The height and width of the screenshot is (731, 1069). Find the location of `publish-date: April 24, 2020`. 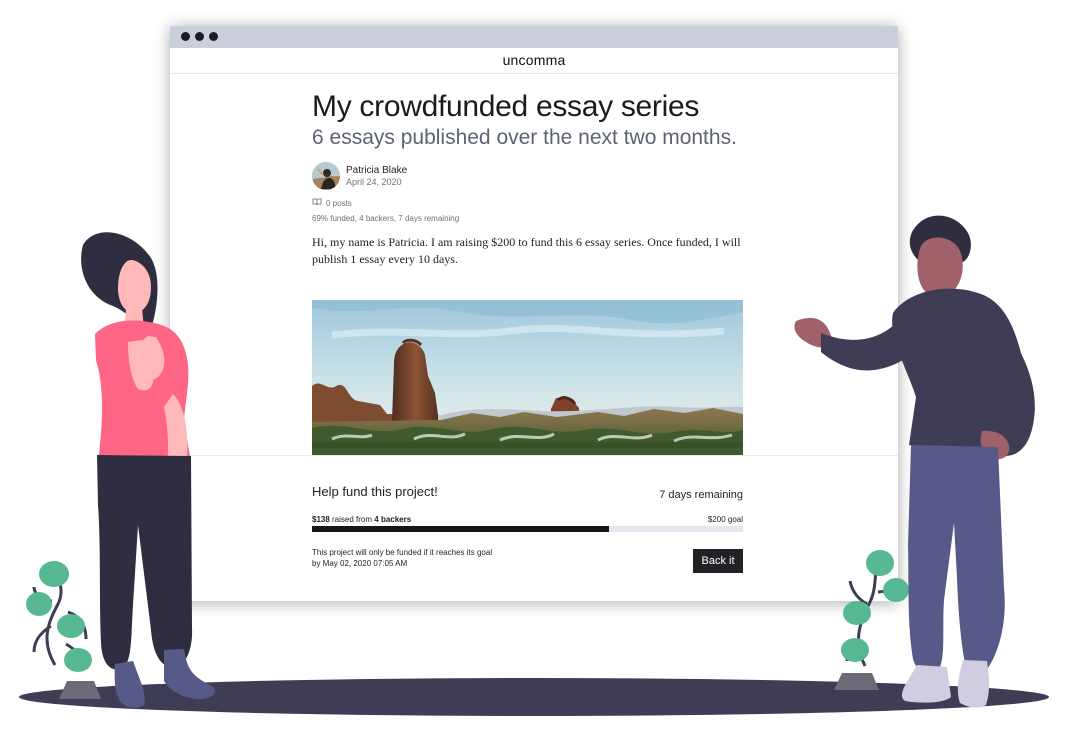

publish-date: April 24, 2020 is located at coordinates (374, 181).